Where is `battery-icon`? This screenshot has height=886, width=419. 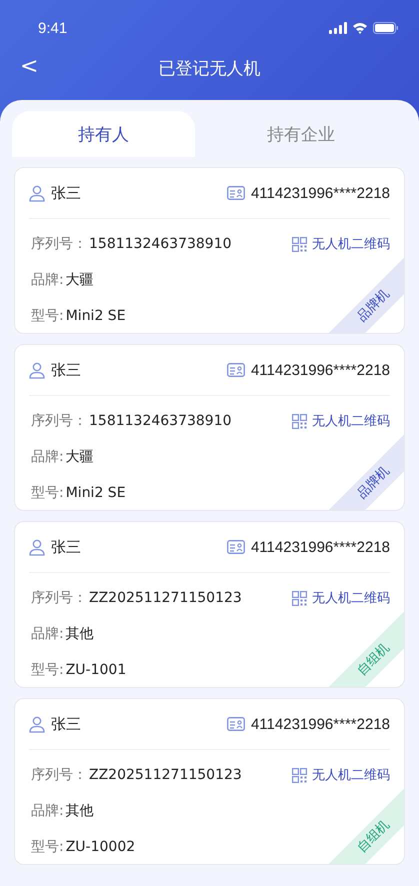
battery-icon is located at coordinates (386, 28).